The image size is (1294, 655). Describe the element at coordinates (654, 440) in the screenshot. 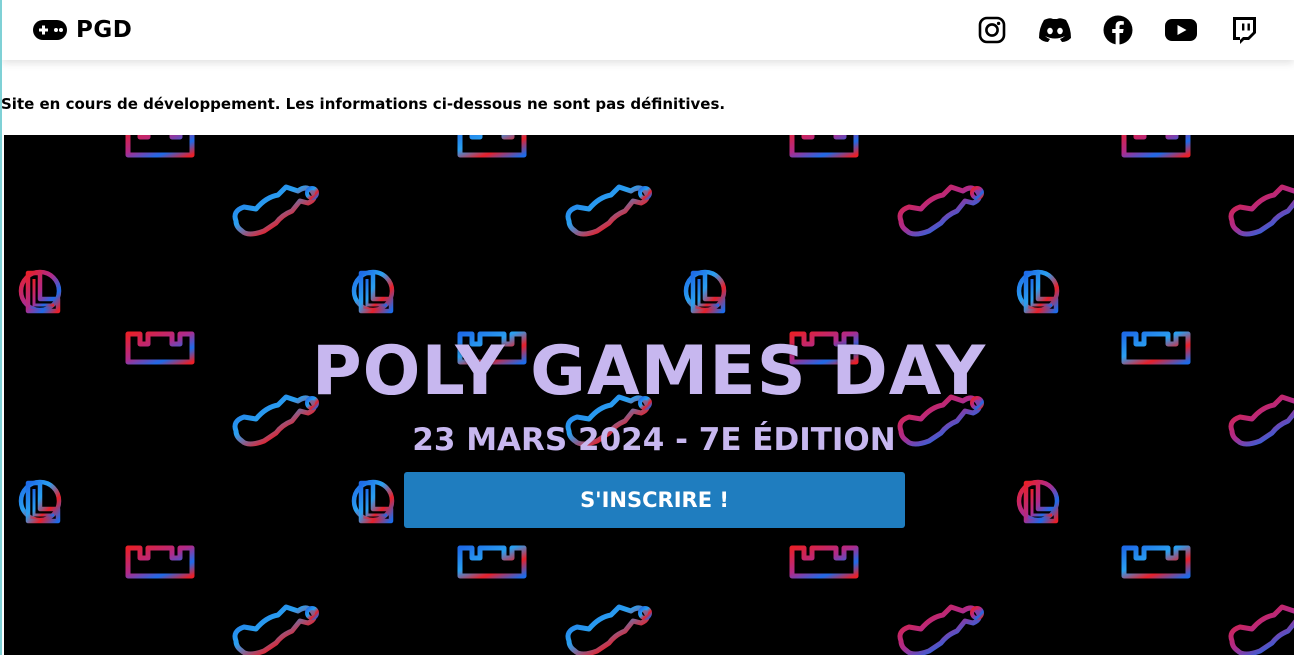

I see `event-date-edition: 23 MARS 2024 - 7E ÉDITION` at that location.